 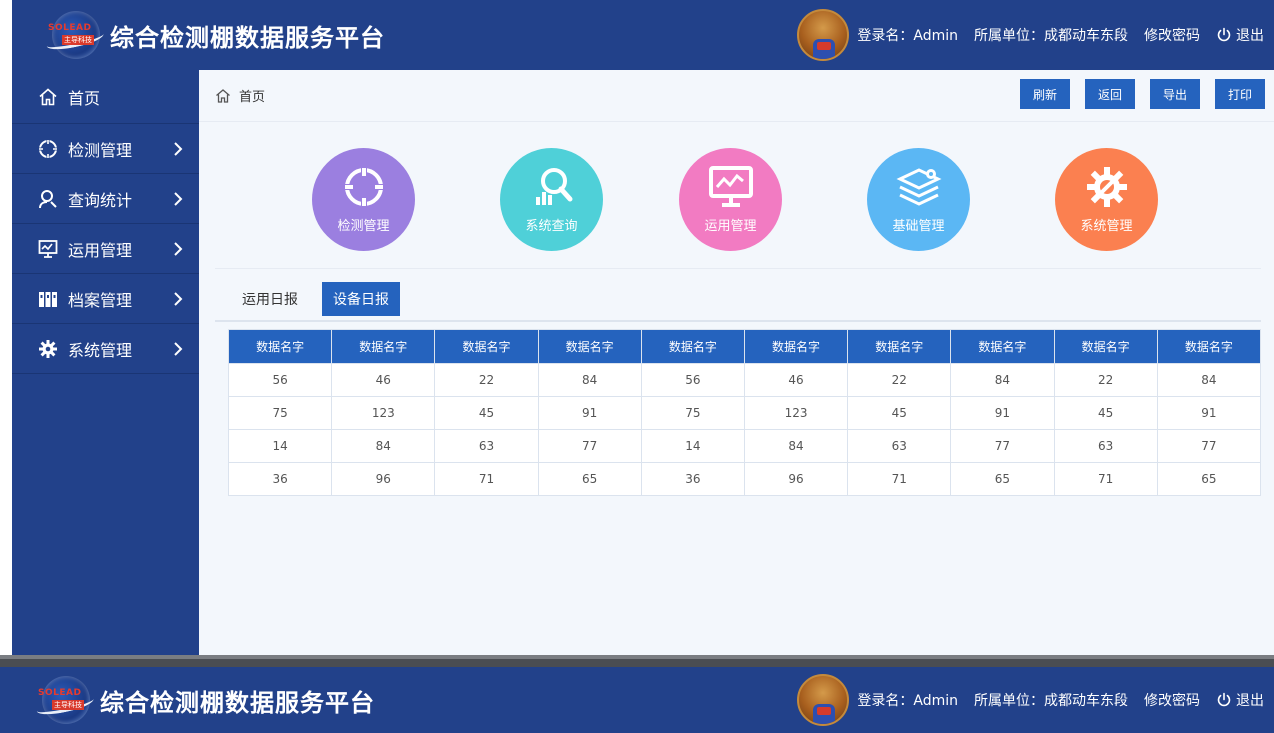 What do you see at coordinates (100, 250) in the screenshot?
I see `sidebar-item-label: 运用管理` at bounding box center [100, 250].